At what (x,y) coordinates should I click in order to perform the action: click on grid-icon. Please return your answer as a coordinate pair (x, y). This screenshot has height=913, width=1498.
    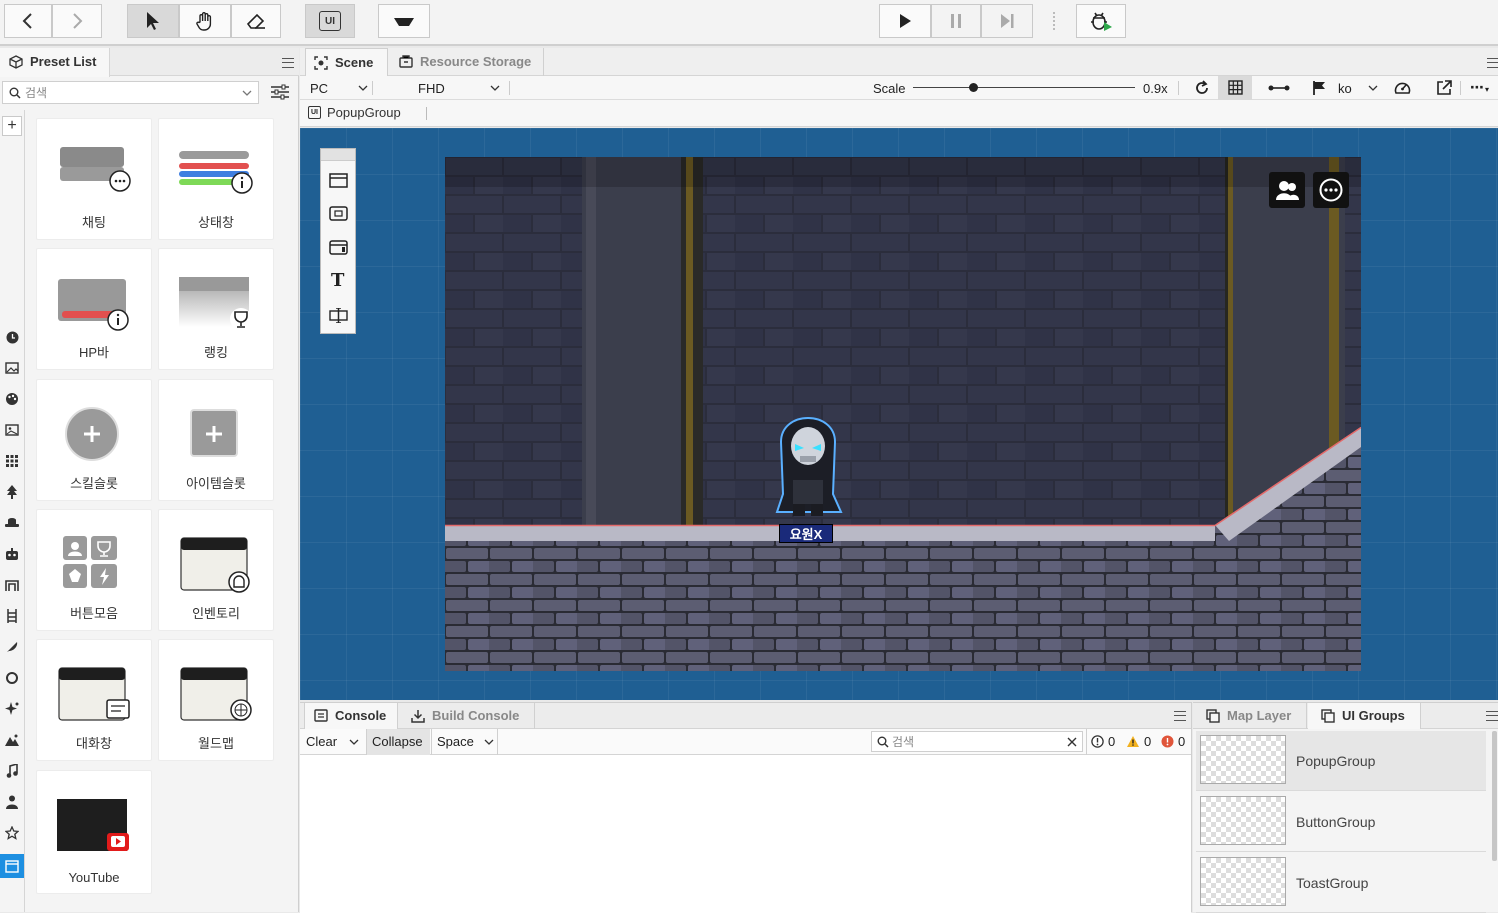
    Looking at the image, I should click on (12, 461).